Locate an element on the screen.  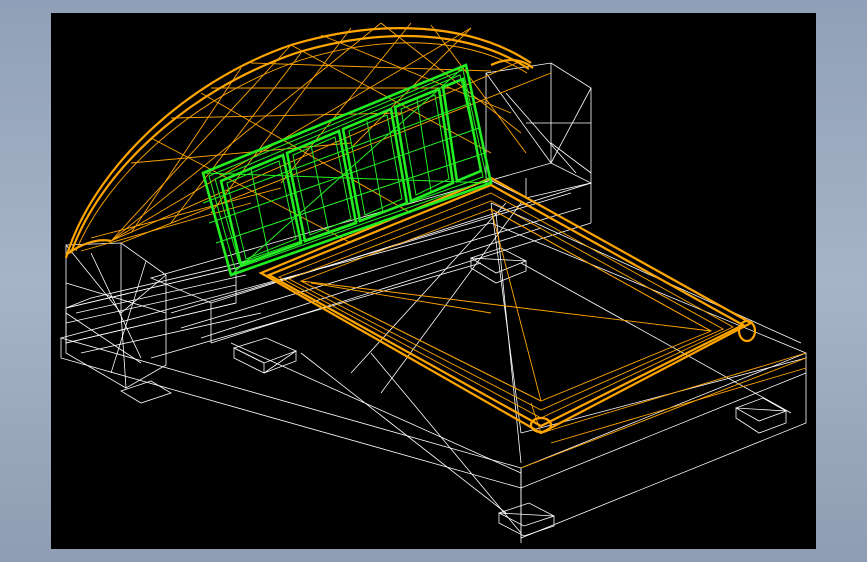
left-post is located at coordinates (116, 315).